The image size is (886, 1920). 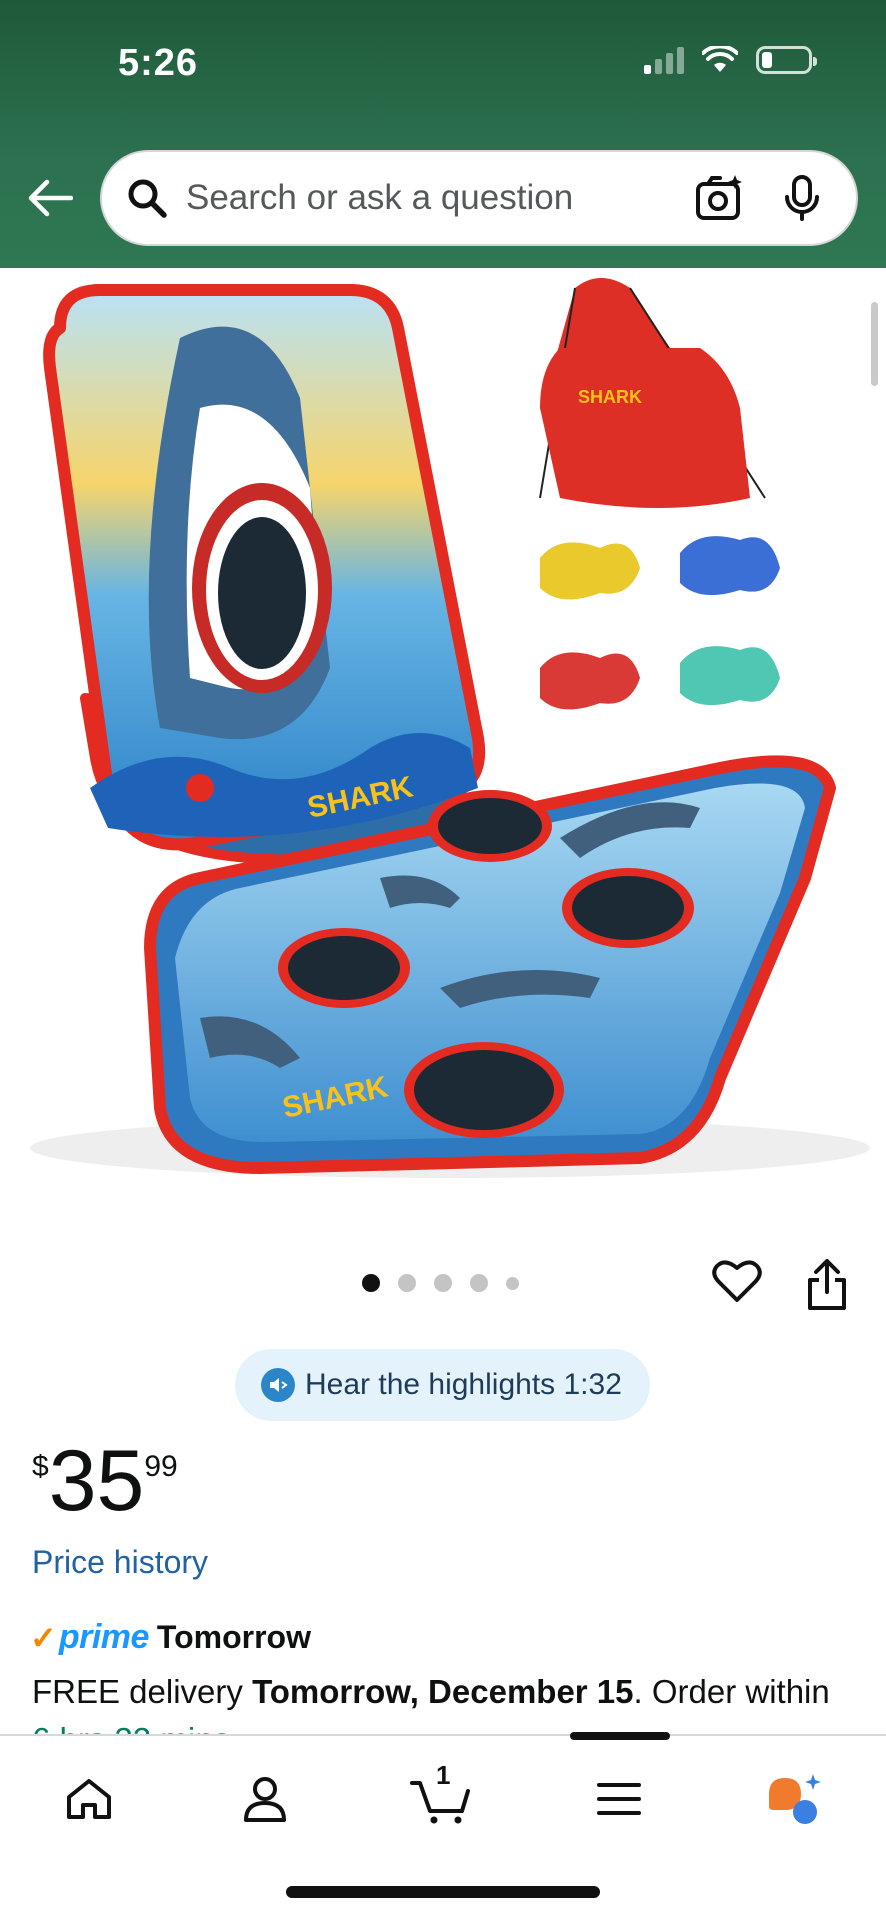 I want to click on camera-sparkle-icon, so click(x=719, y=197).